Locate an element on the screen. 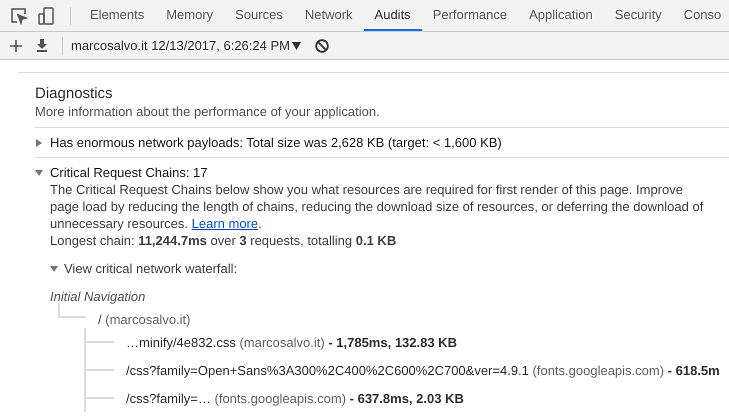  panel-tab: Memory is located at coordinates (189, 15).